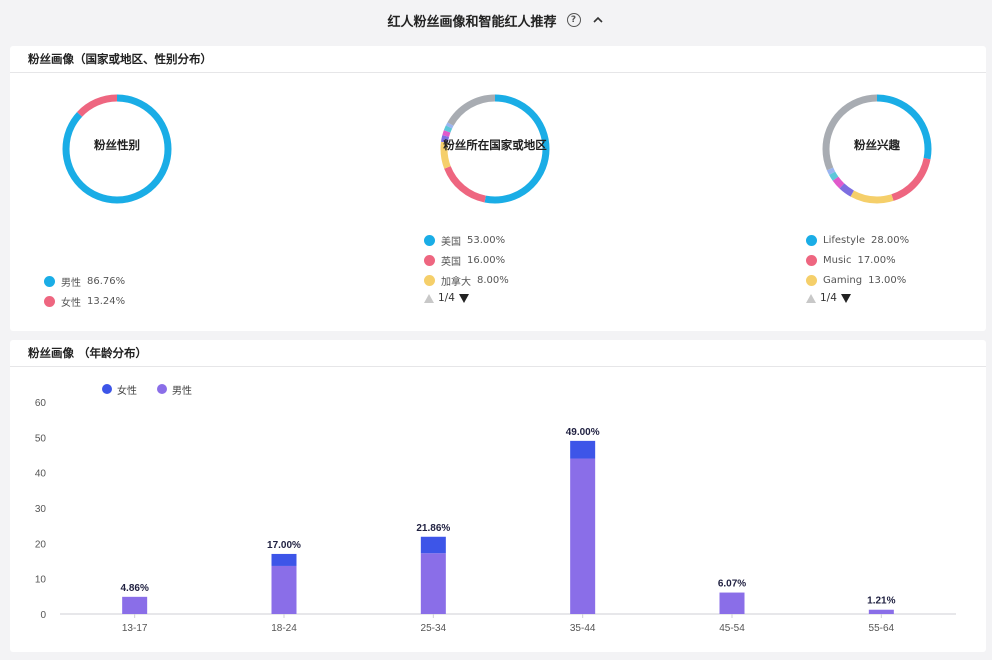  I want to click on y-tick-label: 50, so click(41, 438).